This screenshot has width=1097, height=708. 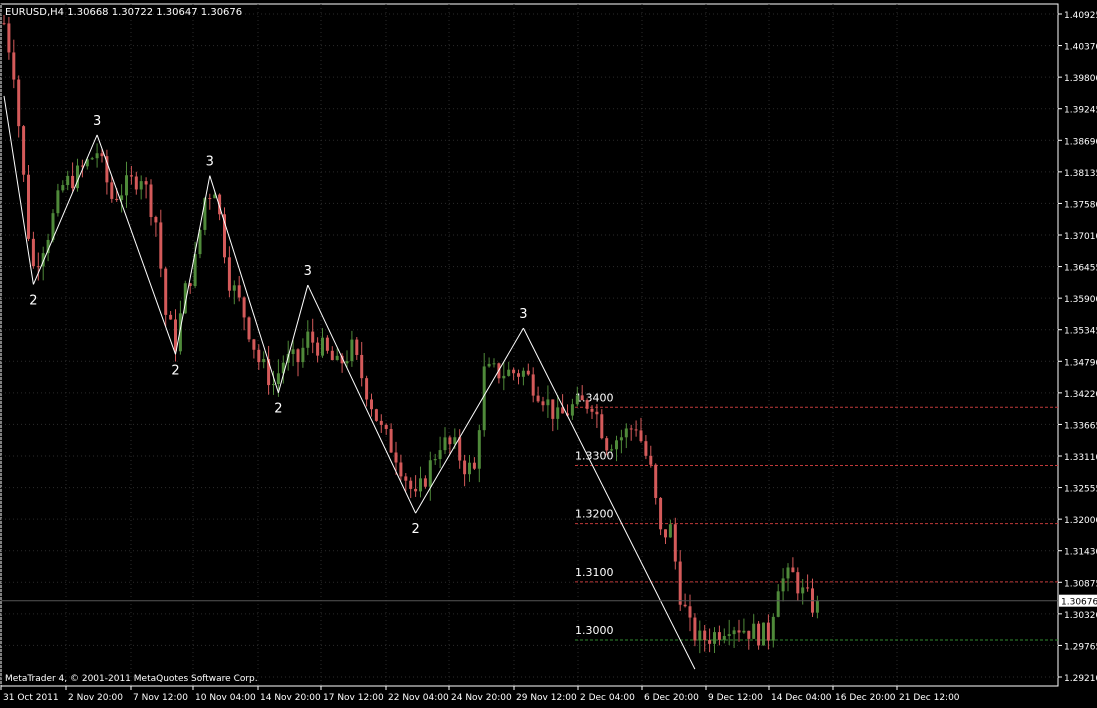 What do you see at coordinates (290, 698) in the screenshot?
I see `x-tick-label: 14 Nov 20:00` at bounding box center [290, 698].